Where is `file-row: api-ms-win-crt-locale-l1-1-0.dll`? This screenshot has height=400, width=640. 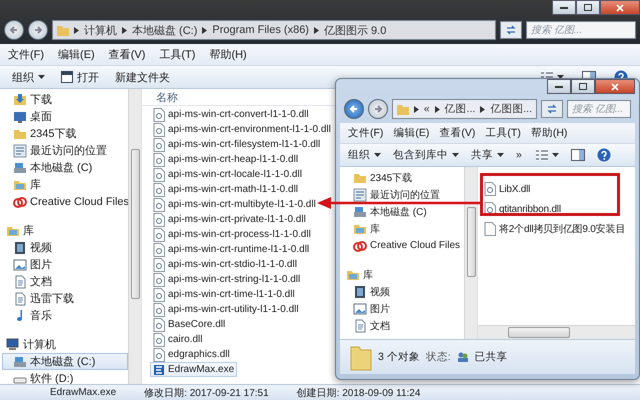 file-row: api-ms-win-crt-locale-l1-1-0.dll is located at coordinates (227, 174).